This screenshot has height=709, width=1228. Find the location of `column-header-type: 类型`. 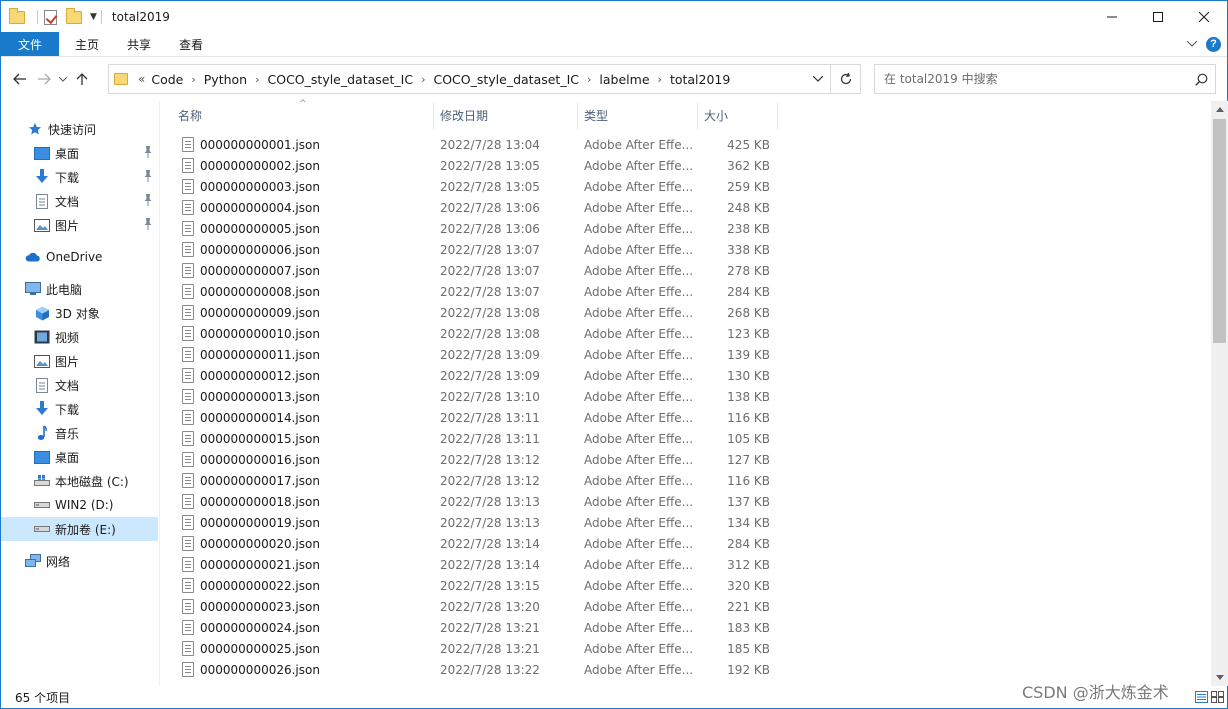

column-header-type: 类型 is located at coordinates (640, 115).